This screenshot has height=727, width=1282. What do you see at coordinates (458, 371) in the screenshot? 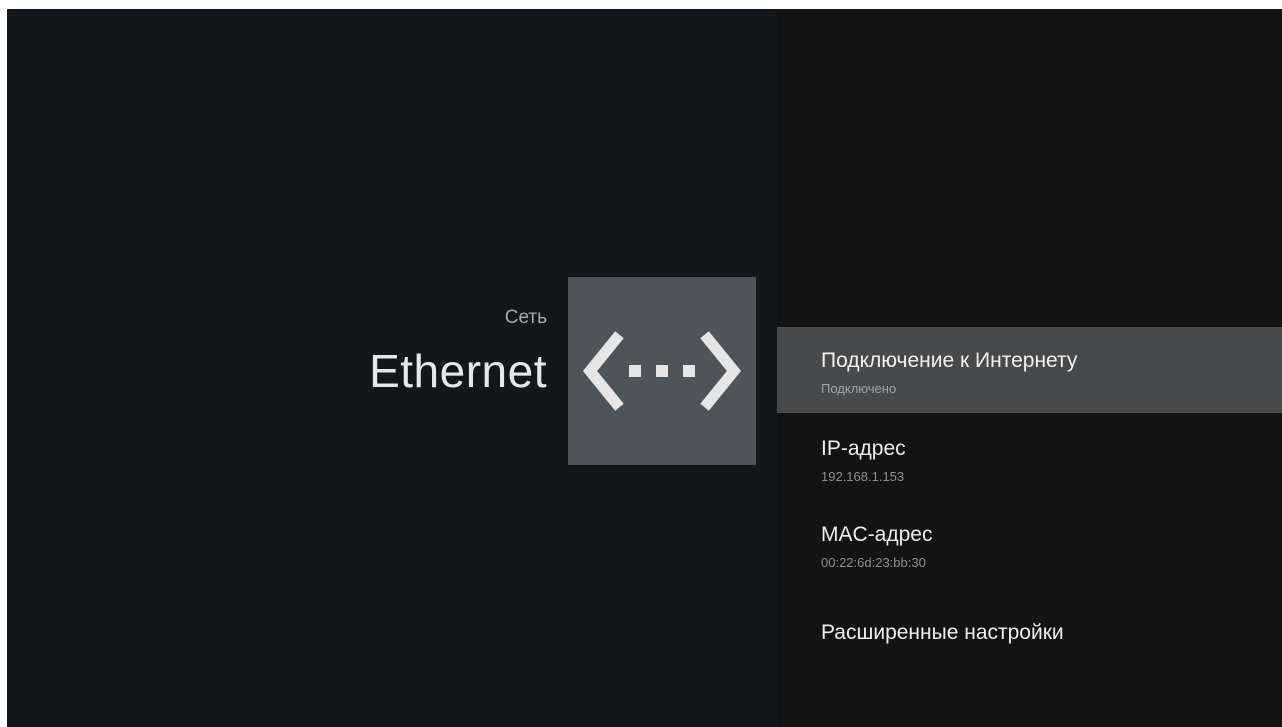
I see `page-title: Ethernet` at bounding box center [458, 371].